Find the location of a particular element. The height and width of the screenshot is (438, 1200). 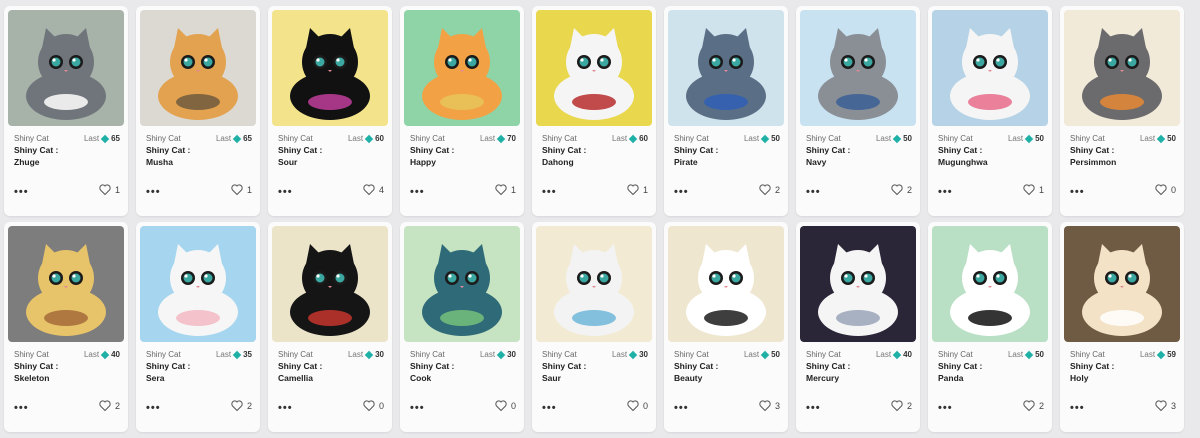

favorite-button: 4 is located at coordinates (373, 189).